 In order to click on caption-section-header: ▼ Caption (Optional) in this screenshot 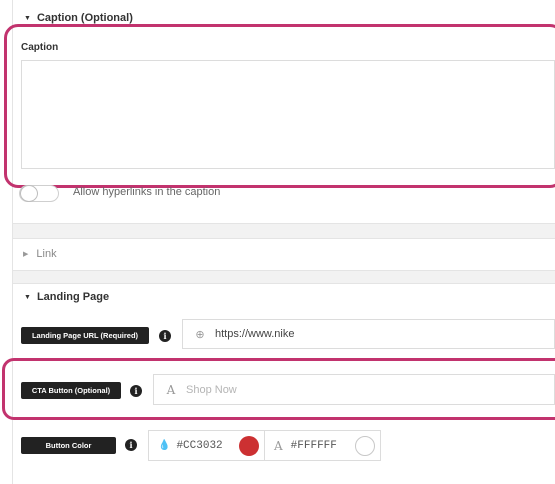, I will do `click(72, 18)`.